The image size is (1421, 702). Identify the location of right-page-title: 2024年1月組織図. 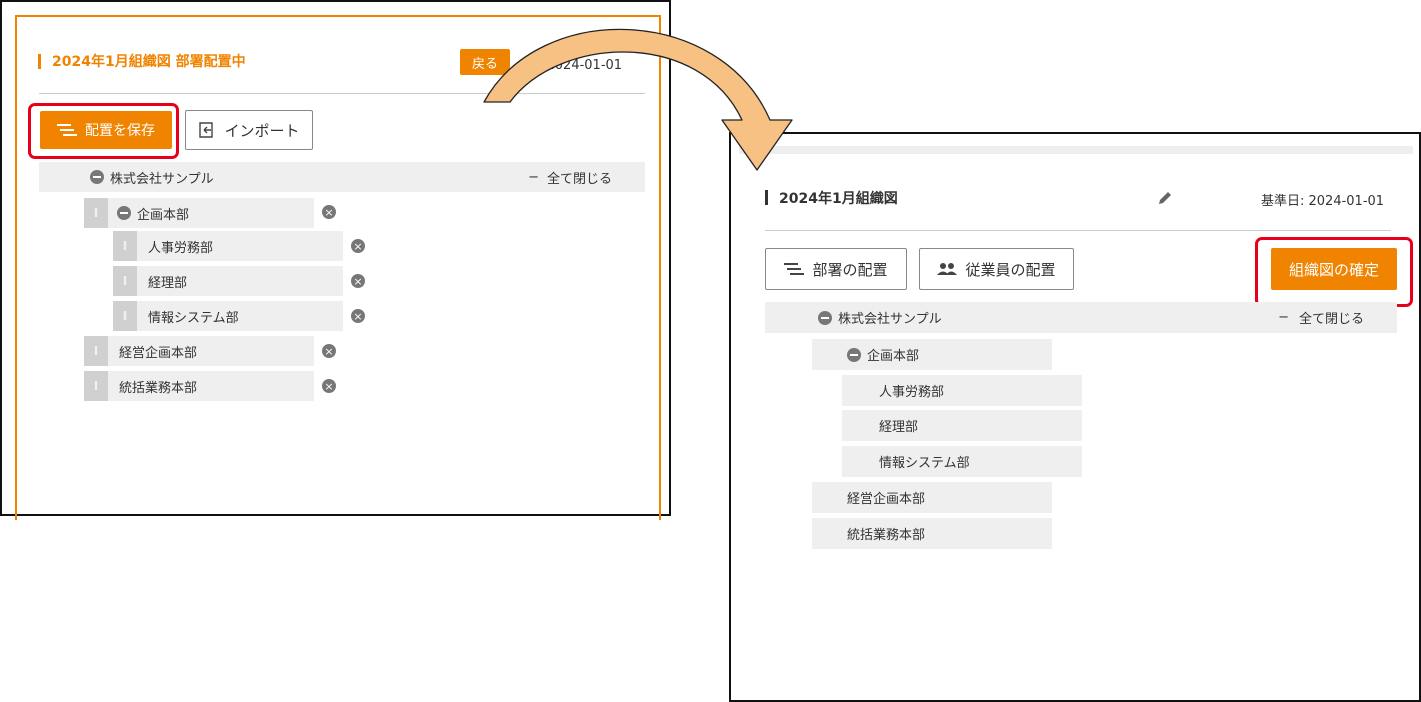
(838, 199).